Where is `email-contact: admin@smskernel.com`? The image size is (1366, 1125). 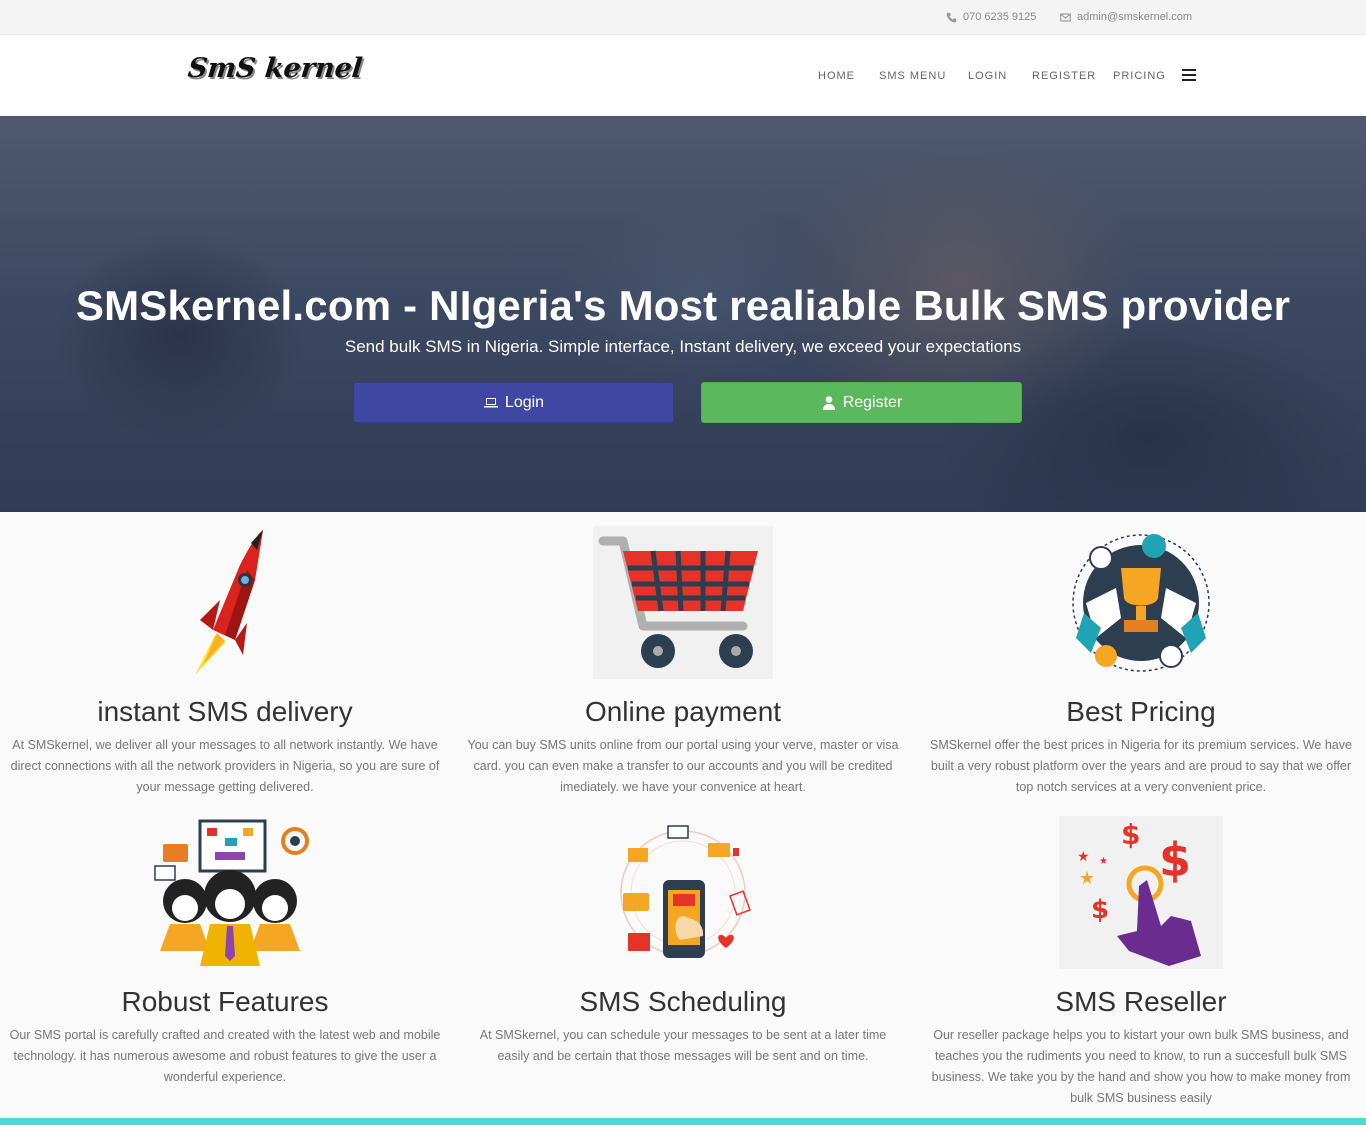
email-contact: admin@smskernel.com is located at coordinates (1126, 17).